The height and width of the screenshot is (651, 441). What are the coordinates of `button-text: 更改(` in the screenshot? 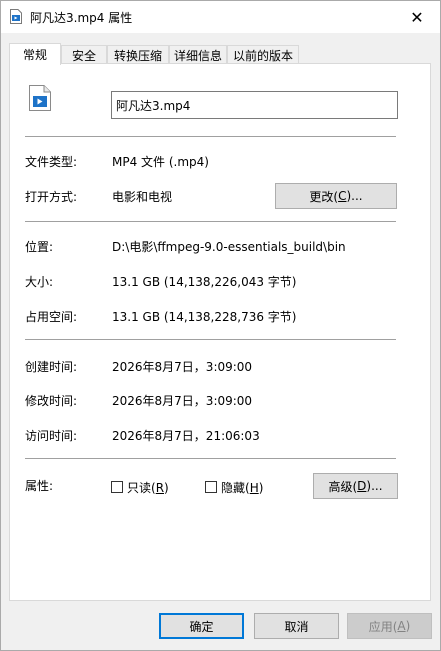 It's located at (324, 196).